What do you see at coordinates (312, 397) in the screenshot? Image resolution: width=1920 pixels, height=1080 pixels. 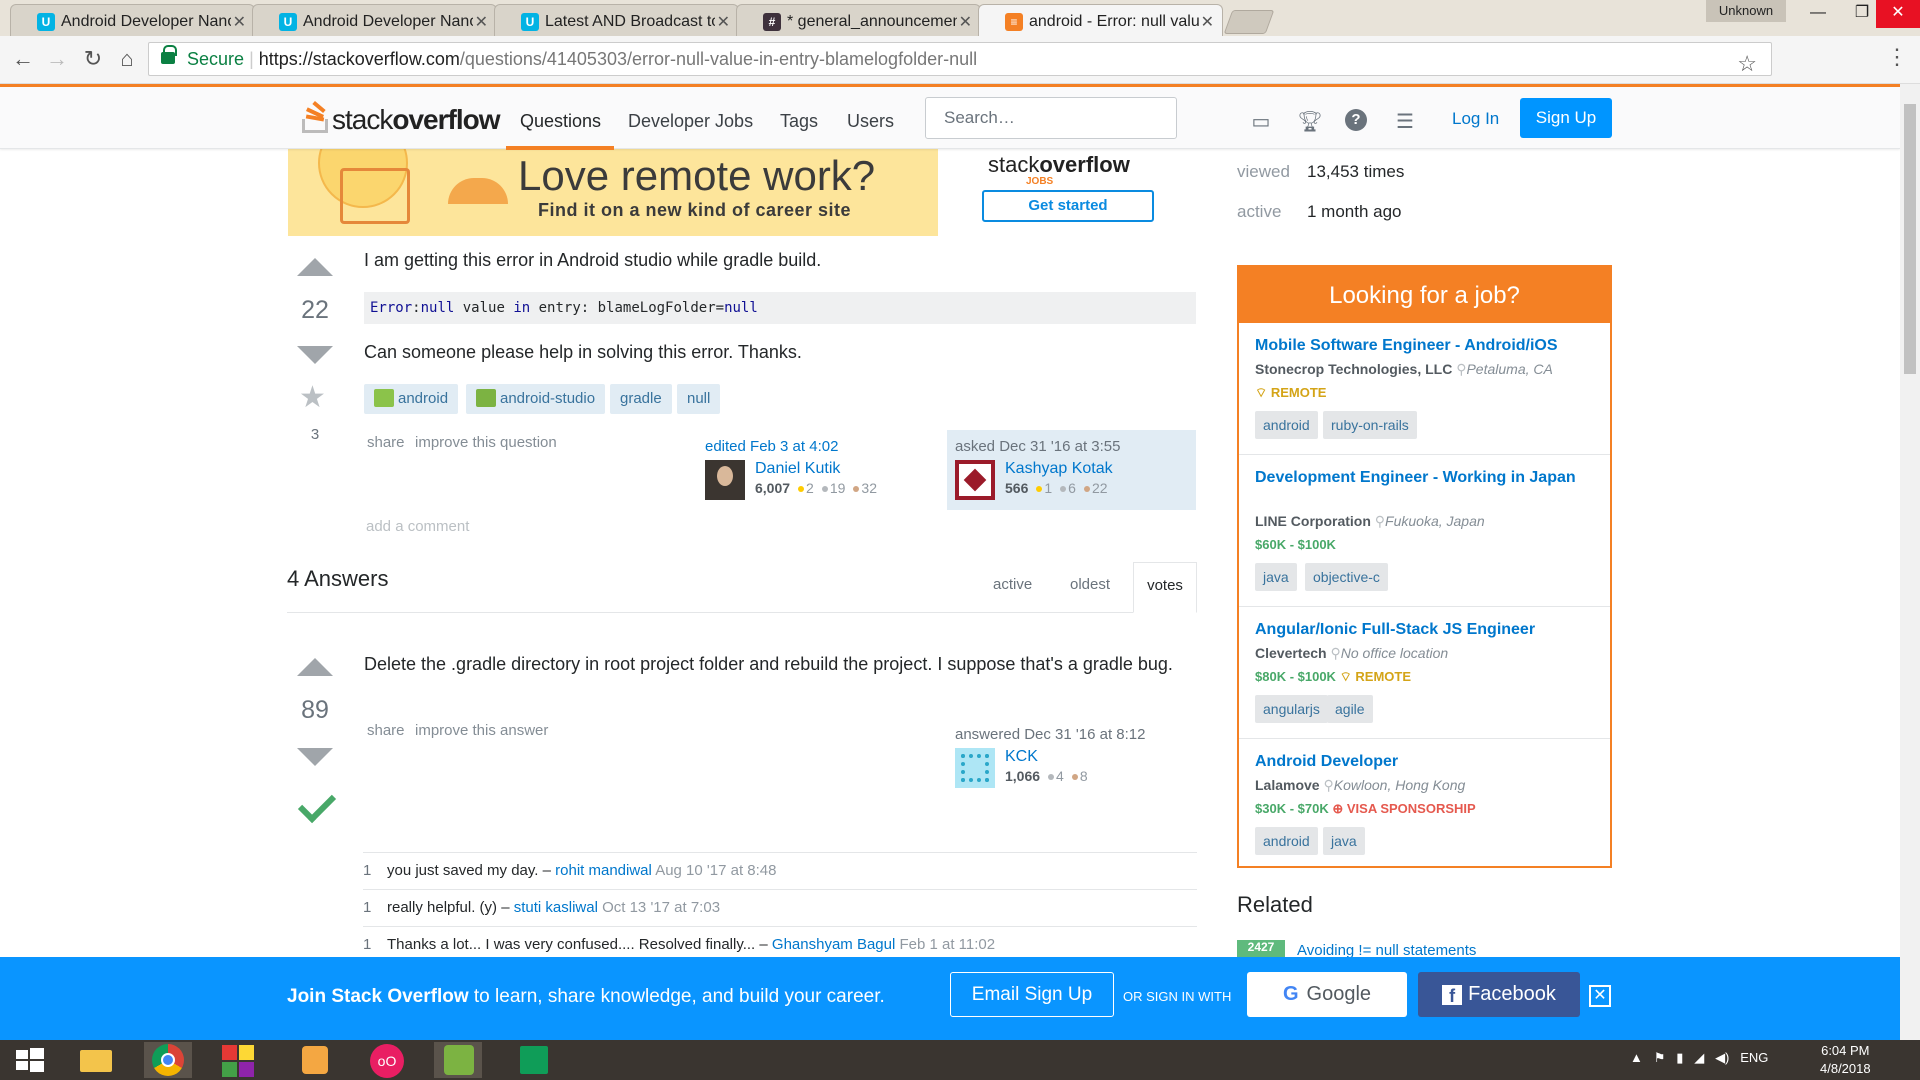 I see `favorite-star-icon: ★` at bounding box center [312, 397].